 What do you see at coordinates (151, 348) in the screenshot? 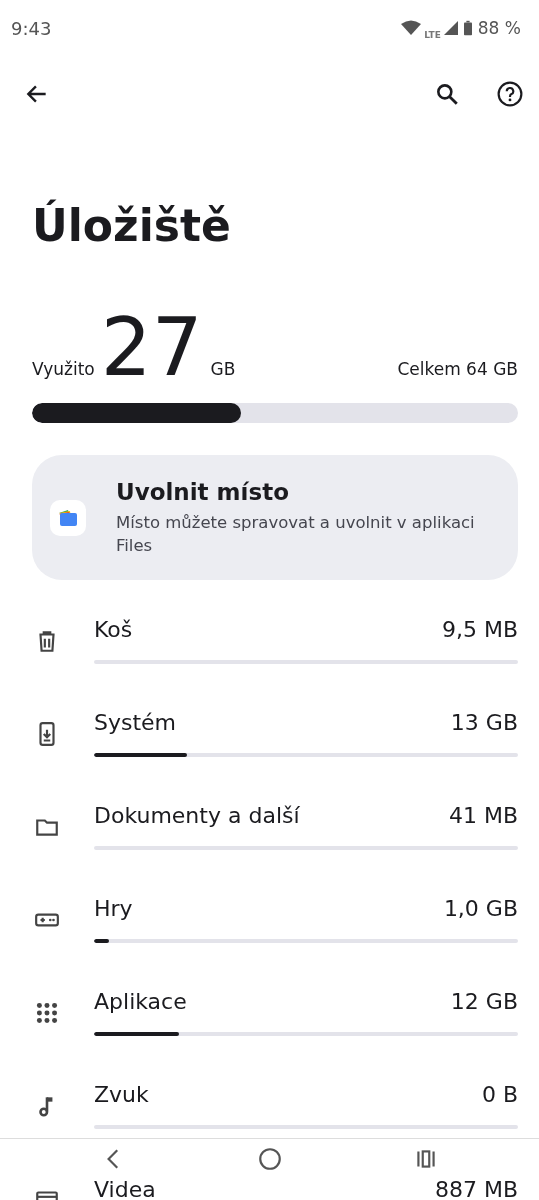
I see `used-value: 27` at bounding box center [151, 348].